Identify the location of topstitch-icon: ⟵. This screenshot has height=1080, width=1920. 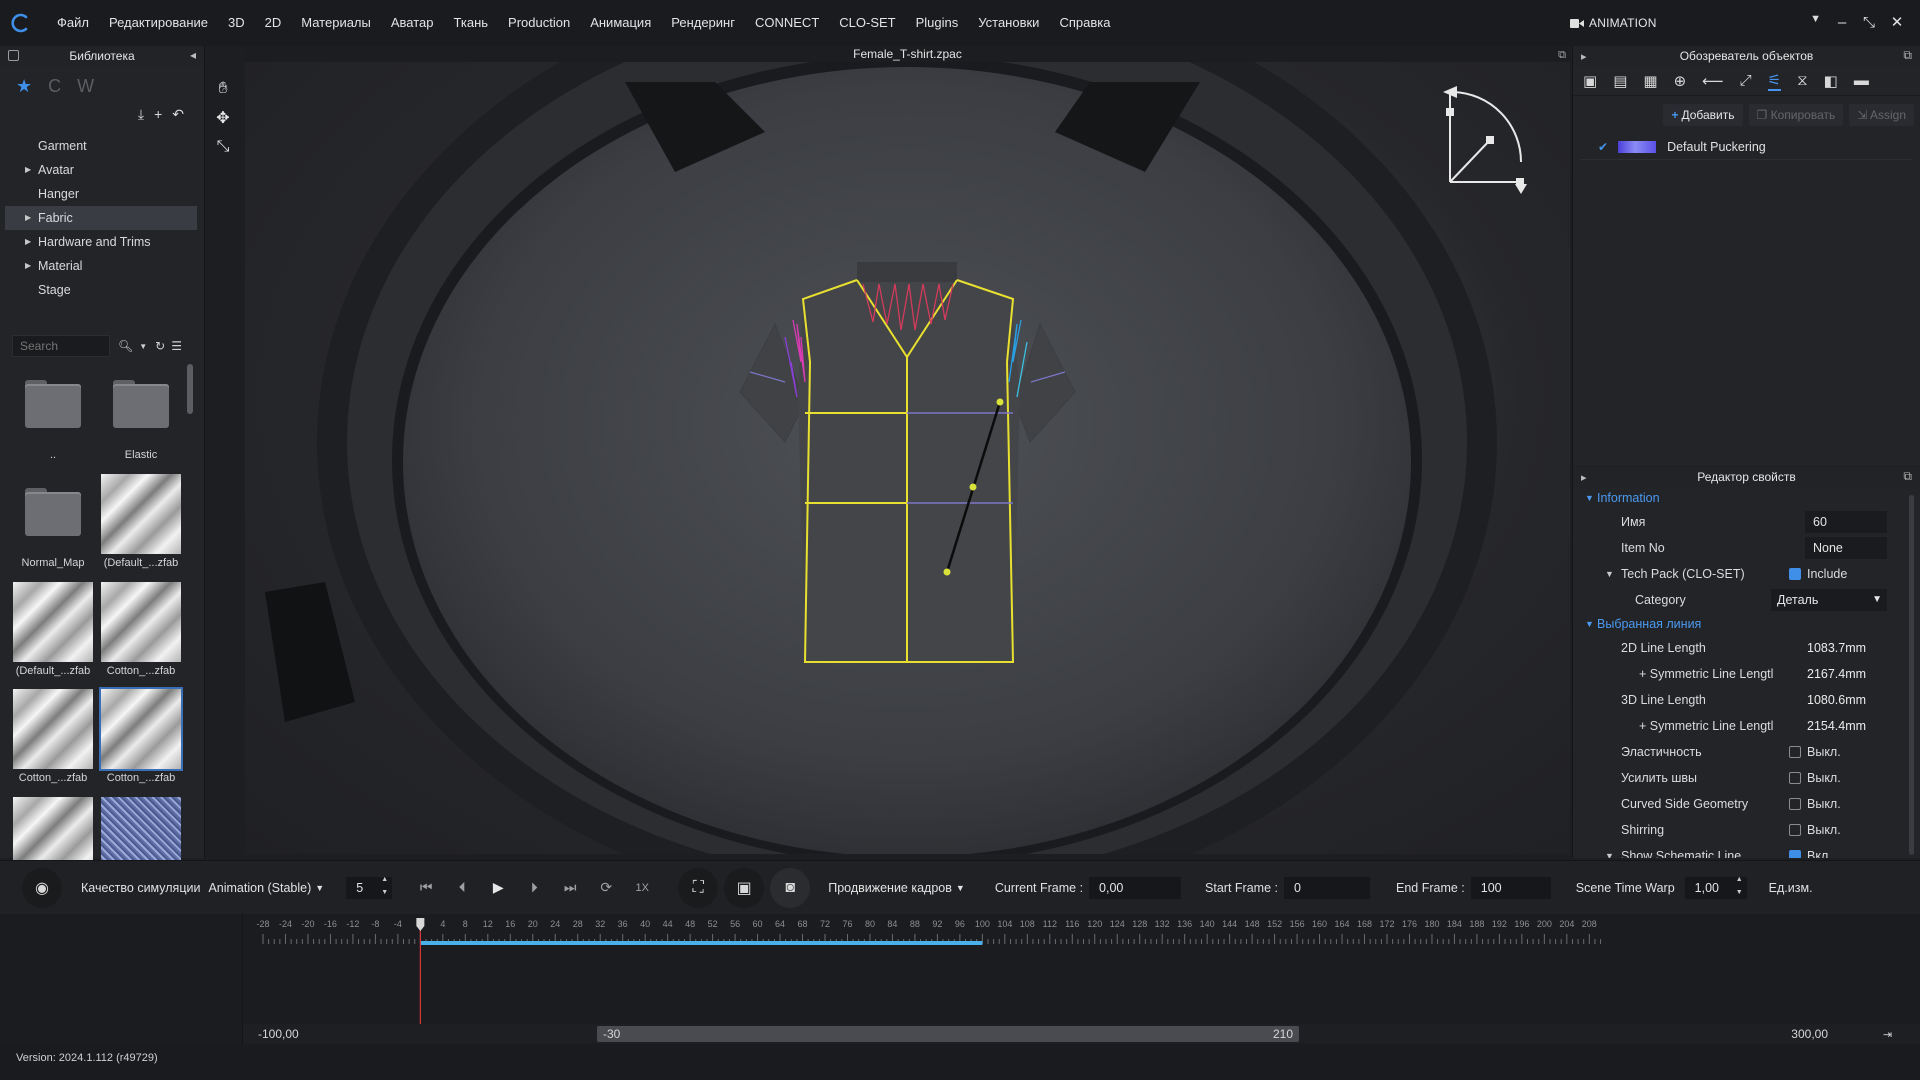
(1713, 81).